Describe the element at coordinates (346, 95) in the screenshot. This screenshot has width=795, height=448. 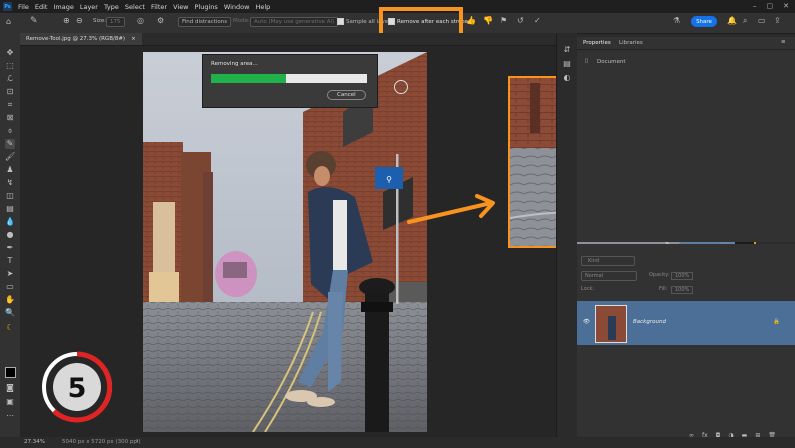
I see `cancel-button: Cancel` at that location.